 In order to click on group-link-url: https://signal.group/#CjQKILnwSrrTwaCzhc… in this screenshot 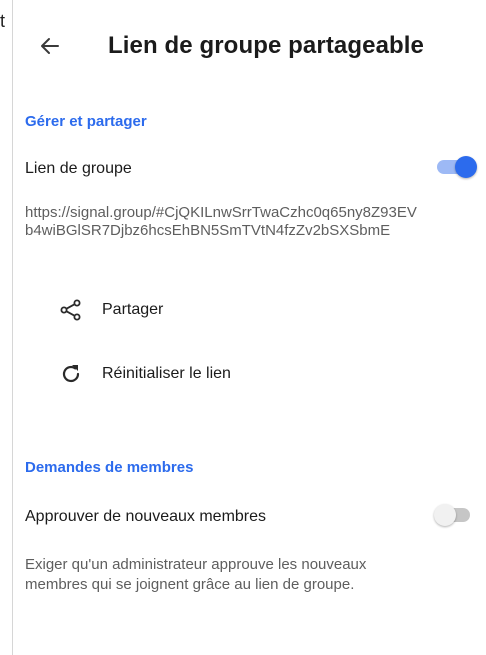, I will do `click(221, 221)`.